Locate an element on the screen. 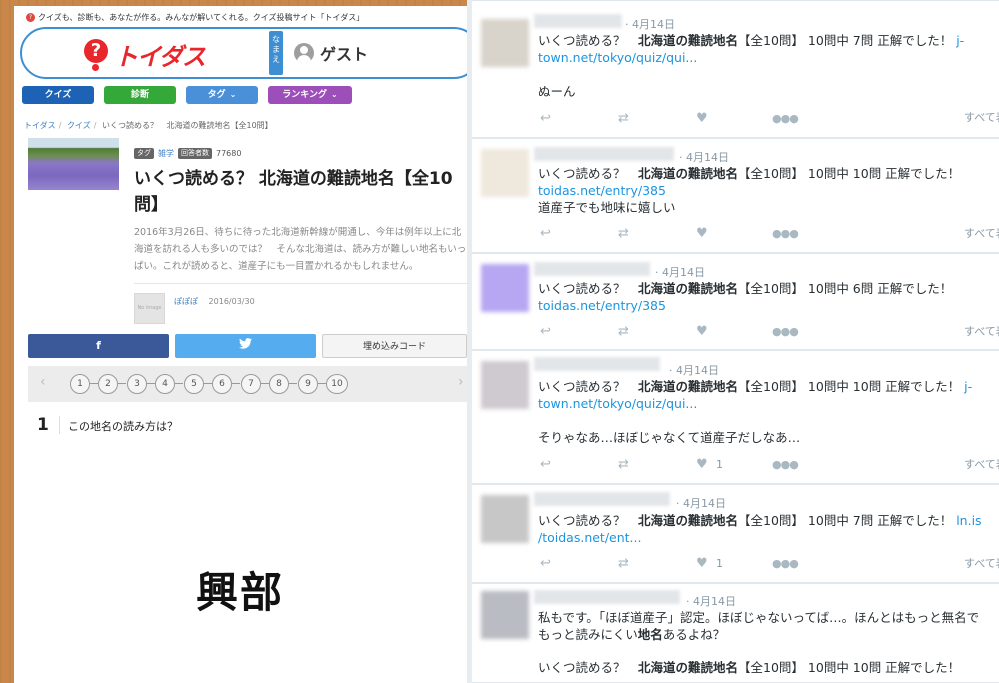 The width and height of the screenshot is (999, 683). nav-tag-button: タグ ⌄ is located at coordinates (222, 95).